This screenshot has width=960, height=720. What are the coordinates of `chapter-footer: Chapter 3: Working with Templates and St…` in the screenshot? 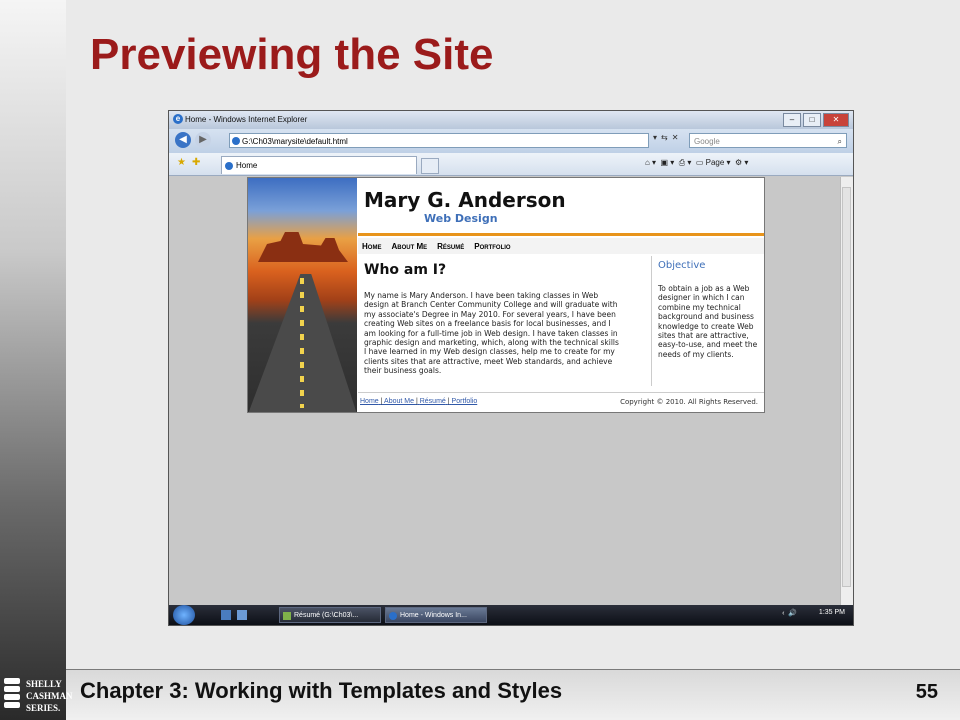 It's located at (321, 690).